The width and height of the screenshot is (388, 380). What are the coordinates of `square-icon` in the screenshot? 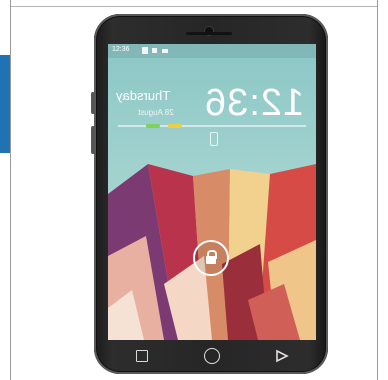 It's located at (142, 356).